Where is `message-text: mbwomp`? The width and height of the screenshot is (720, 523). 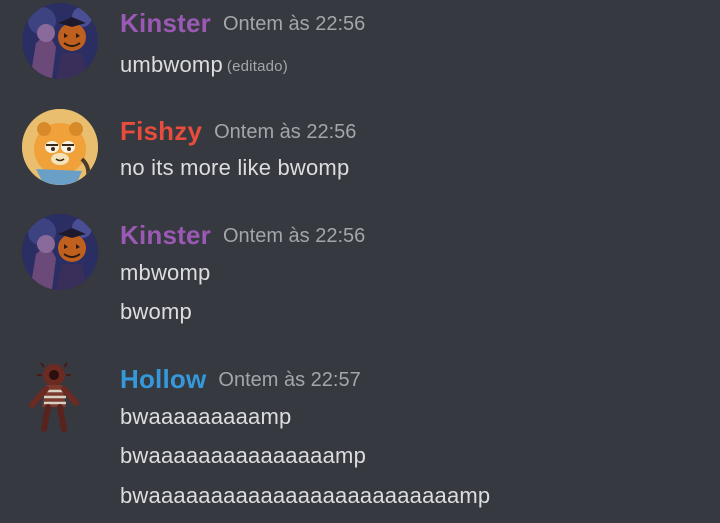 message-text: mbwomp is located at coordinates (165, 272).